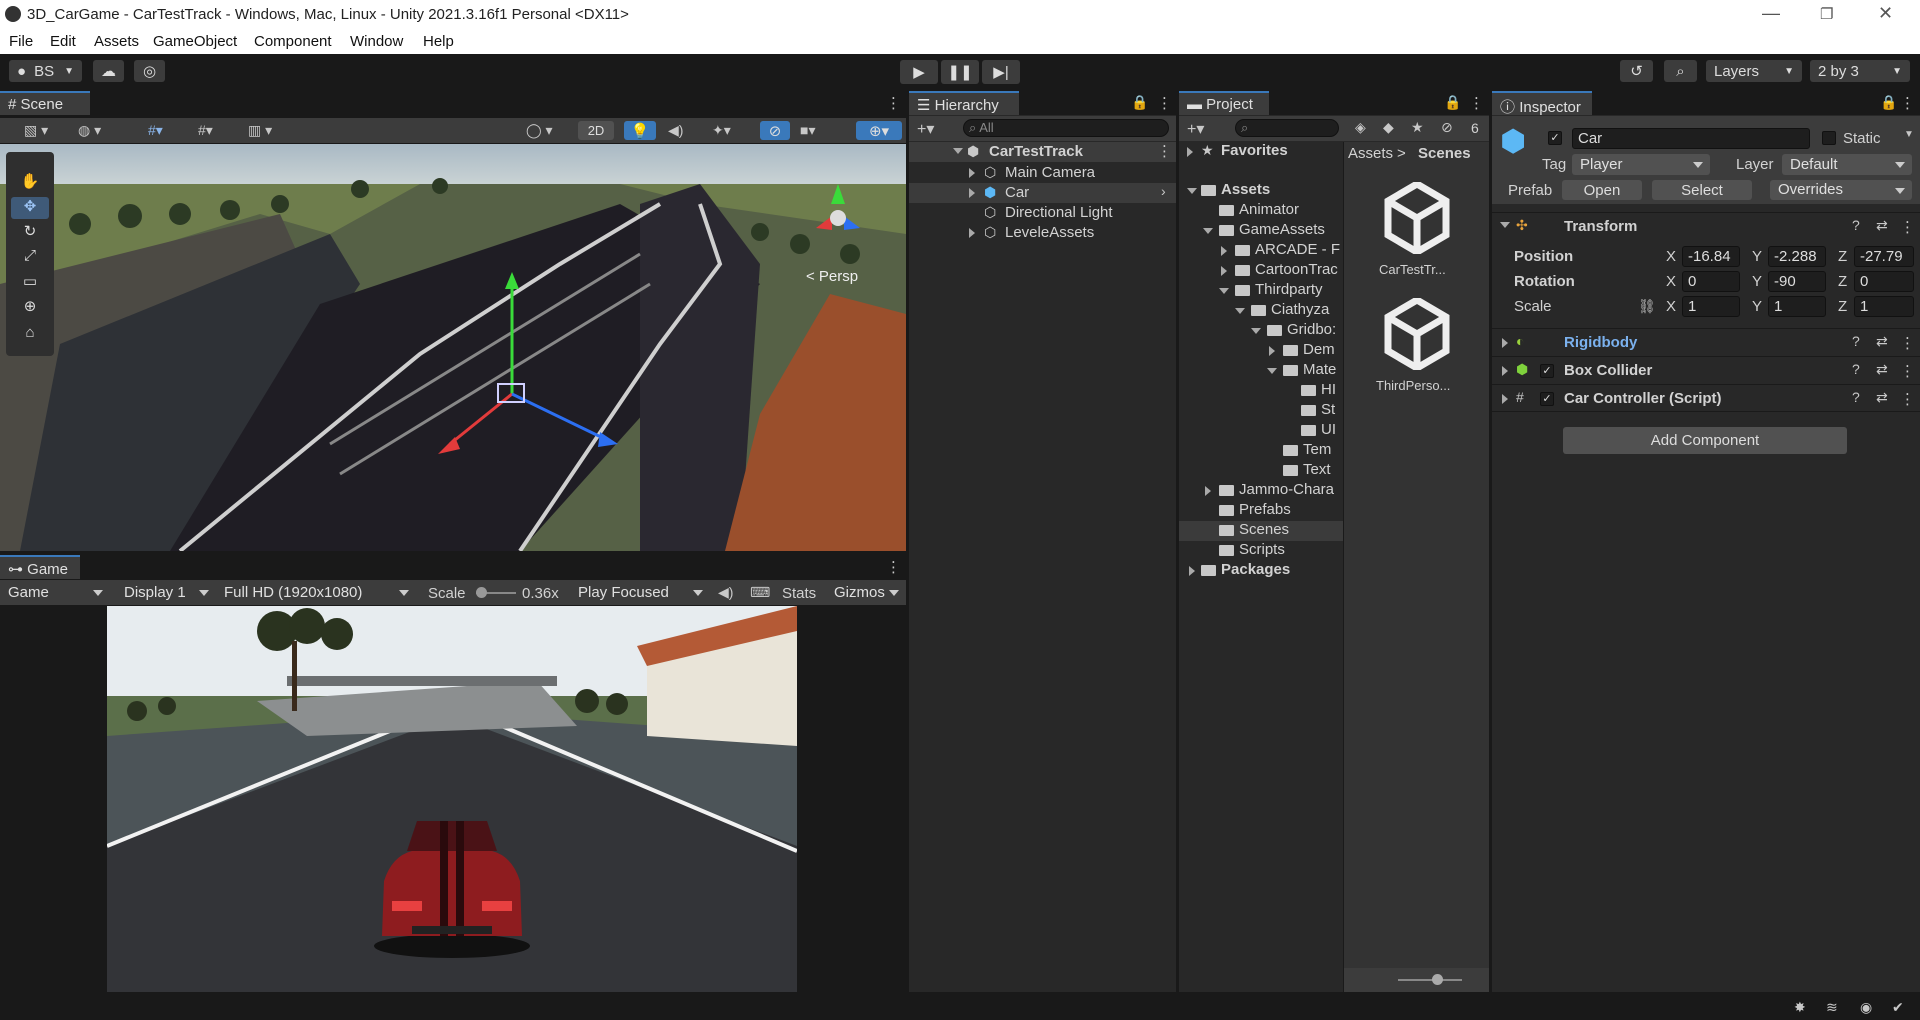 Image resolution: width=1920 pixels, height=1020 pixels. Describe the element at coordinates (293, 41) in the screenshot. I see `menu-component: Component` at that location.